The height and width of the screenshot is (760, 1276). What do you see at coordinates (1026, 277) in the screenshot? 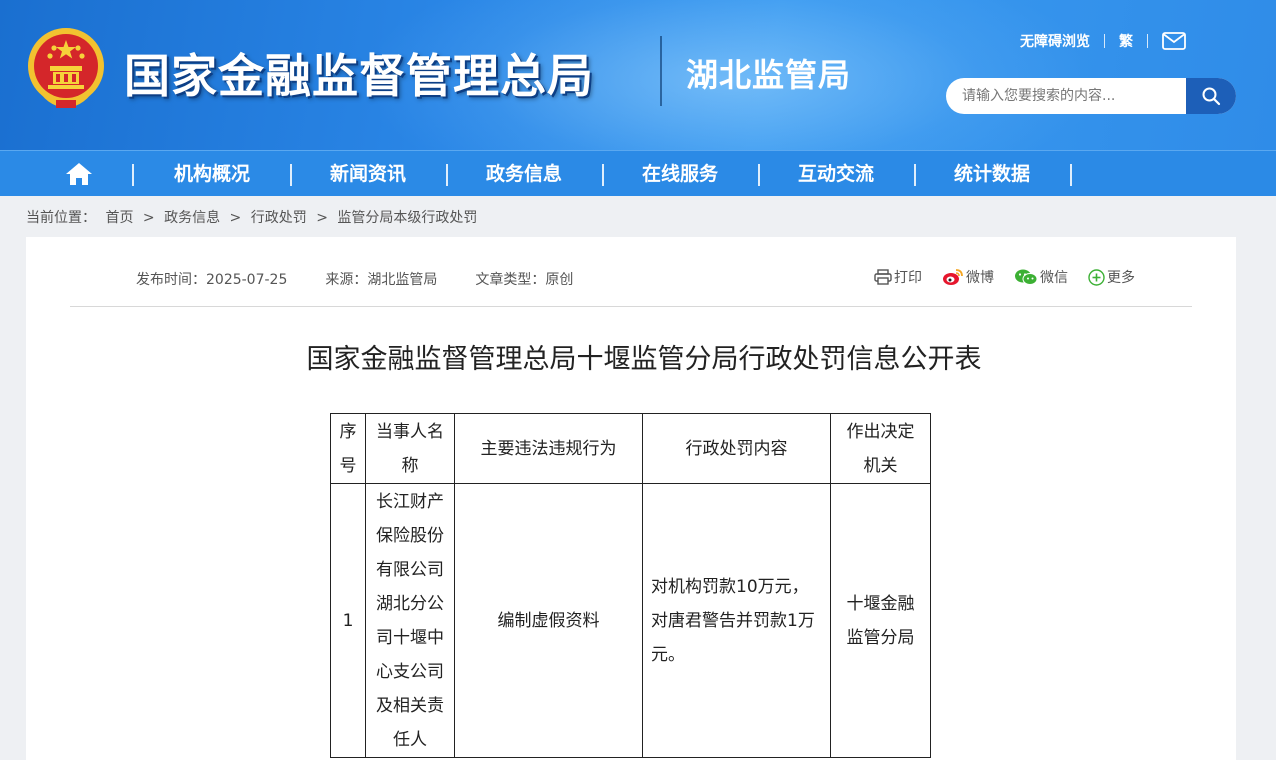
I see `wechat-icon` at bounding box center [1026, 277].